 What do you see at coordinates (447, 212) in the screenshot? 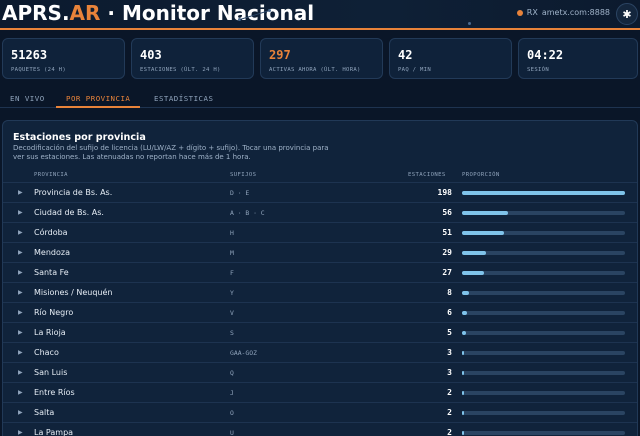
I see `station-count: 56` at bounding box center [447, 212].